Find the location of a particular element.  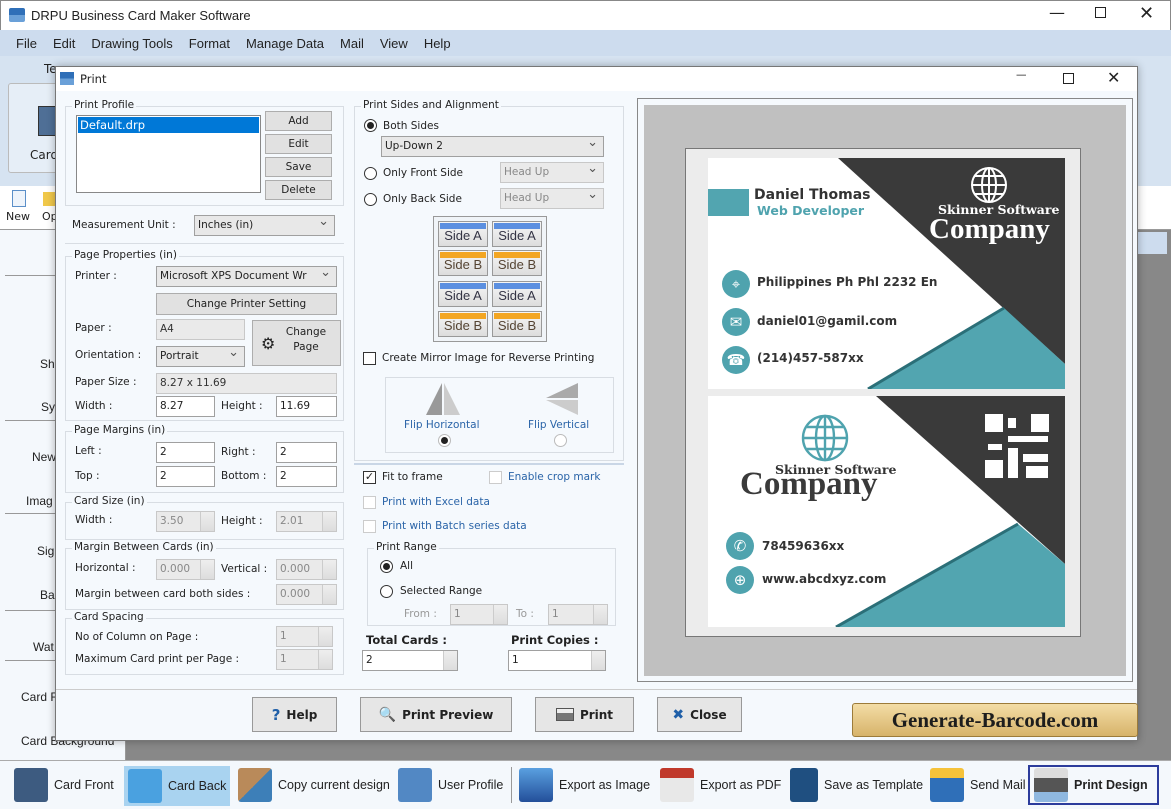

menu-format: Format is located at coordinates (209, 43).